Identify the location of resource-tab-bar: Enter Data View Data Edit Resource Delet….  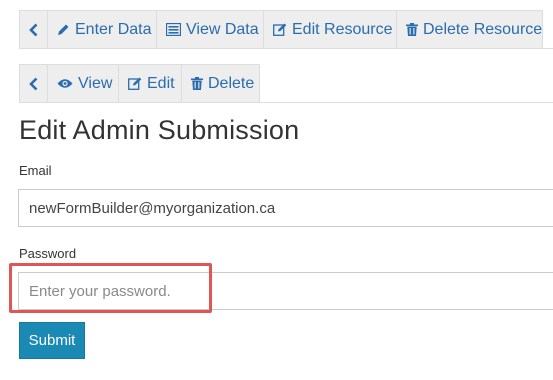
(286, 29).